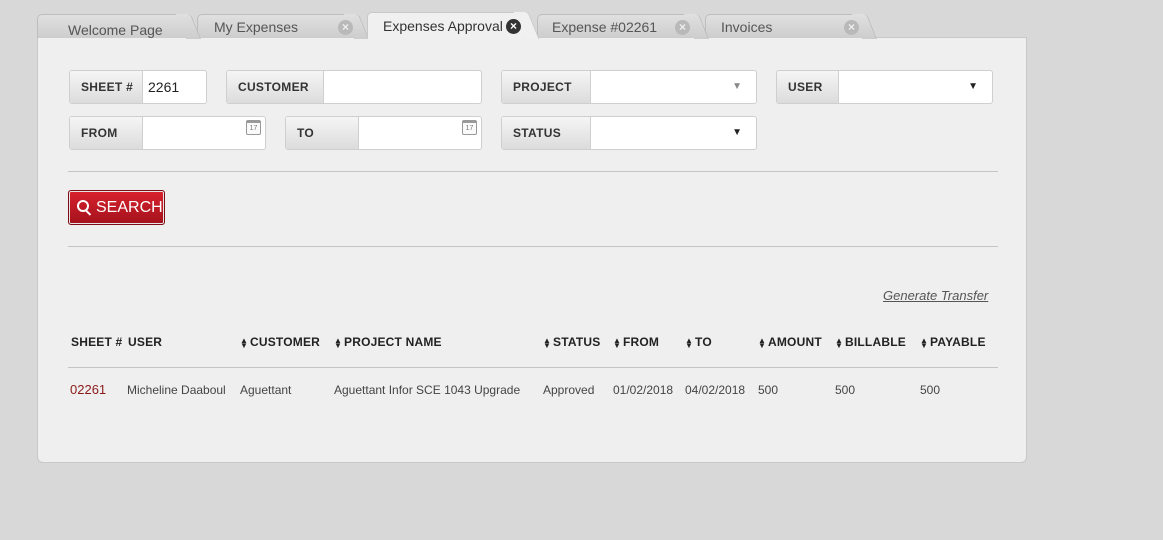 The width and height of the screenshot is (1163, 540). Describe the element at coordinates (256, 27) in the screenshot. I see `tab-label: My Expenses` at that location.